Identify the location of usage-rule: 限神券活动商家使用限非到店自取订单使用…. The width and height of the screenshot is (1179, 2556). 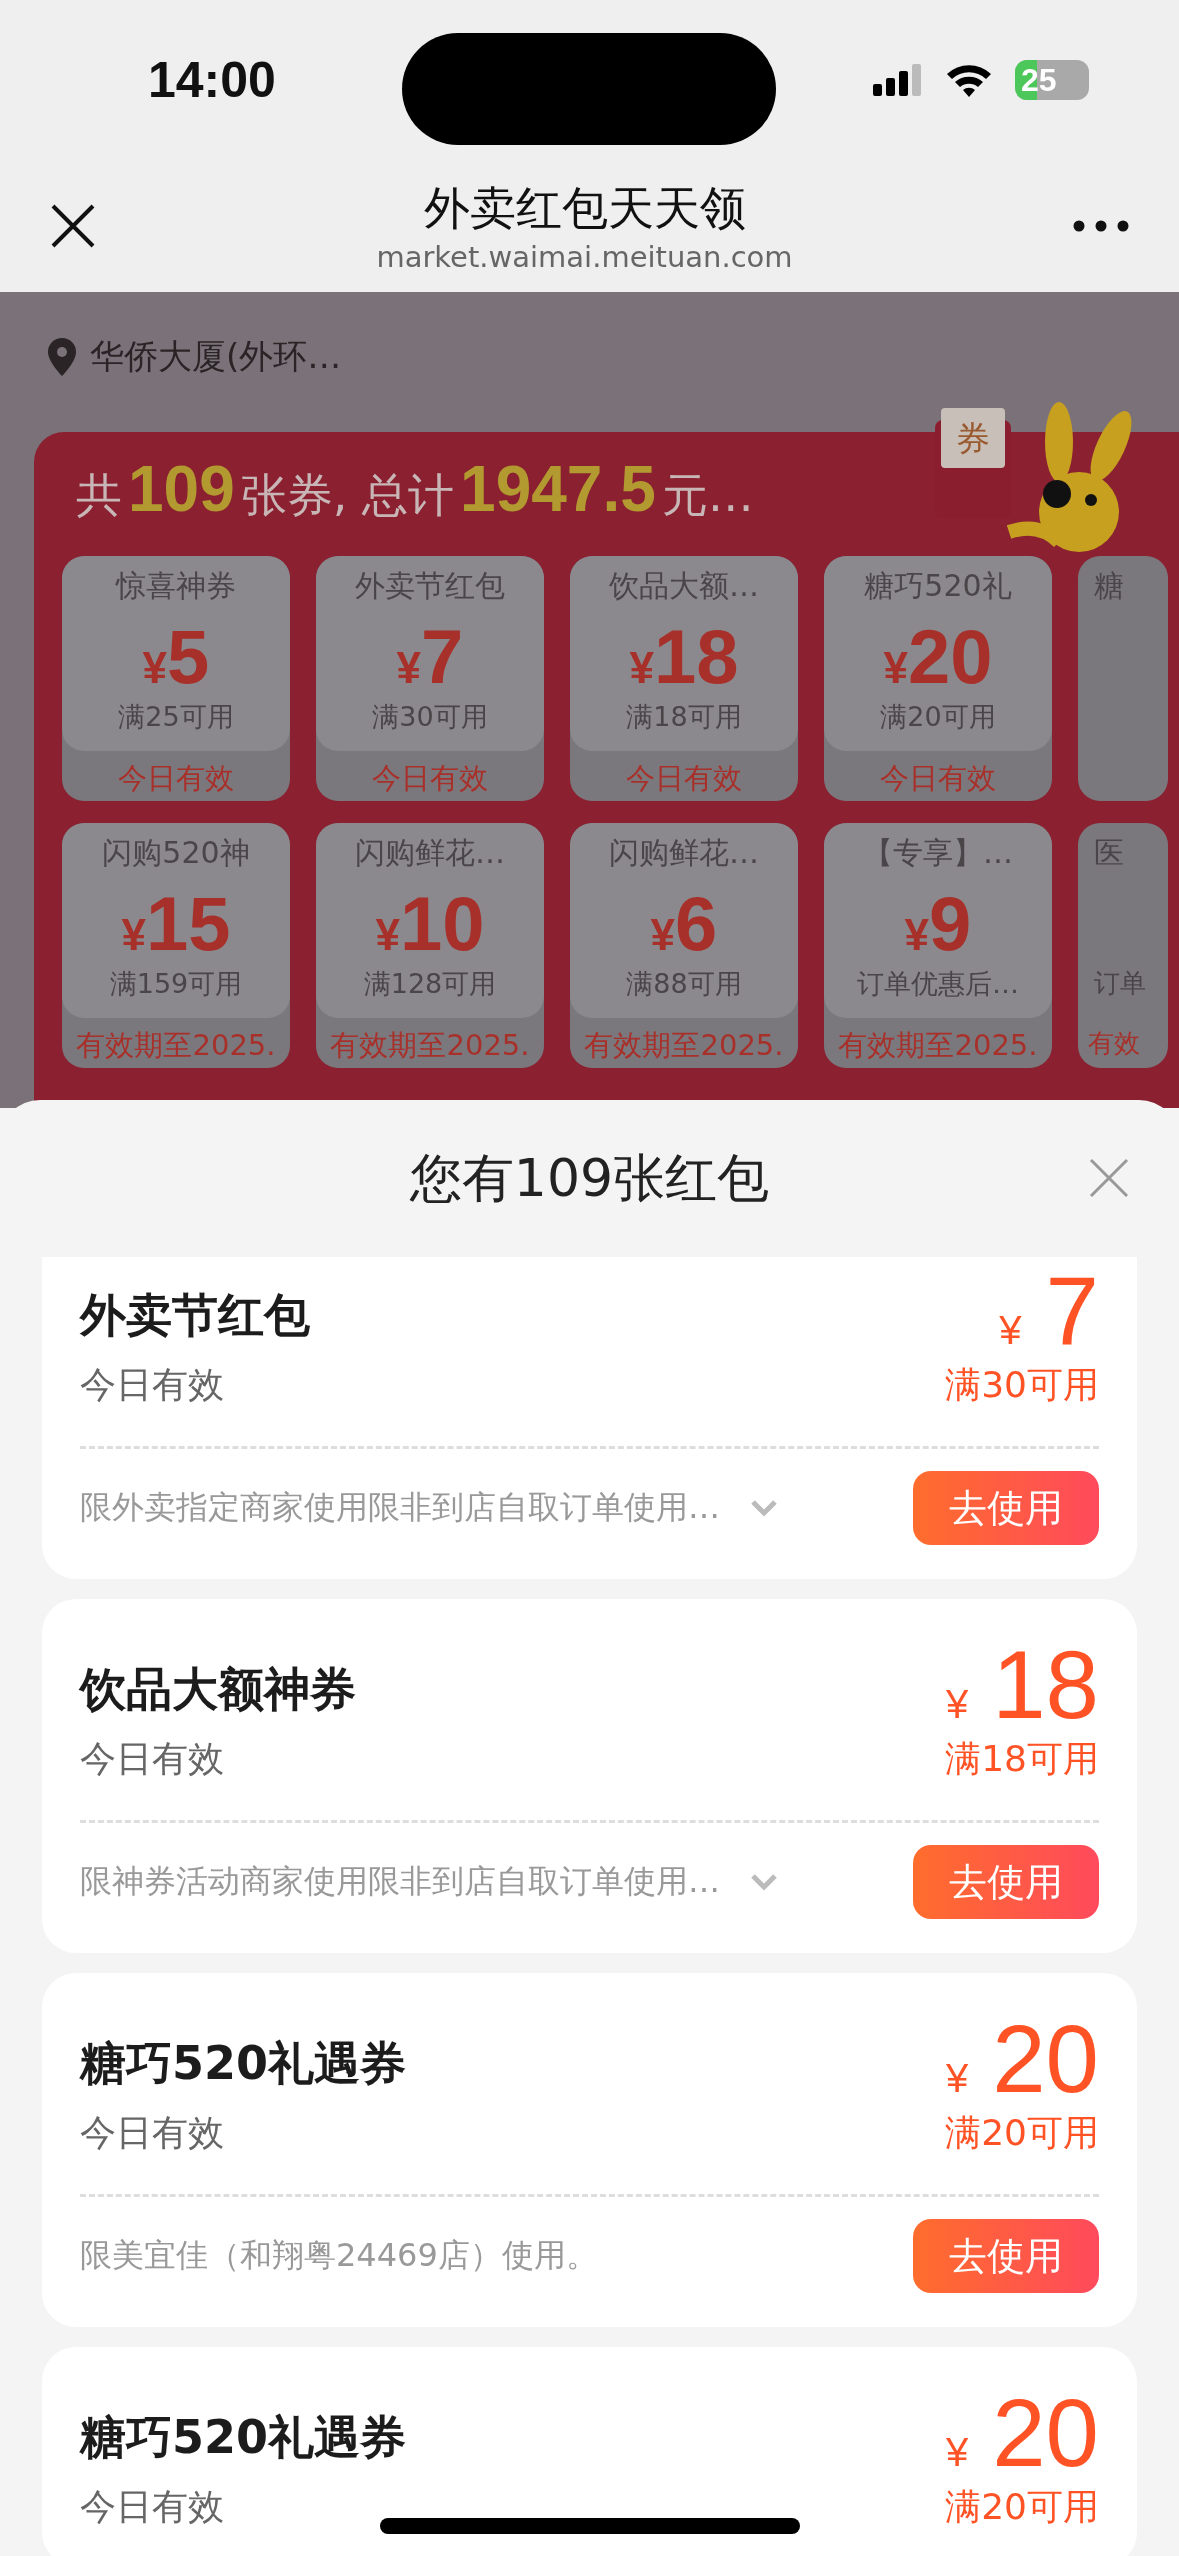
(400, 1881).